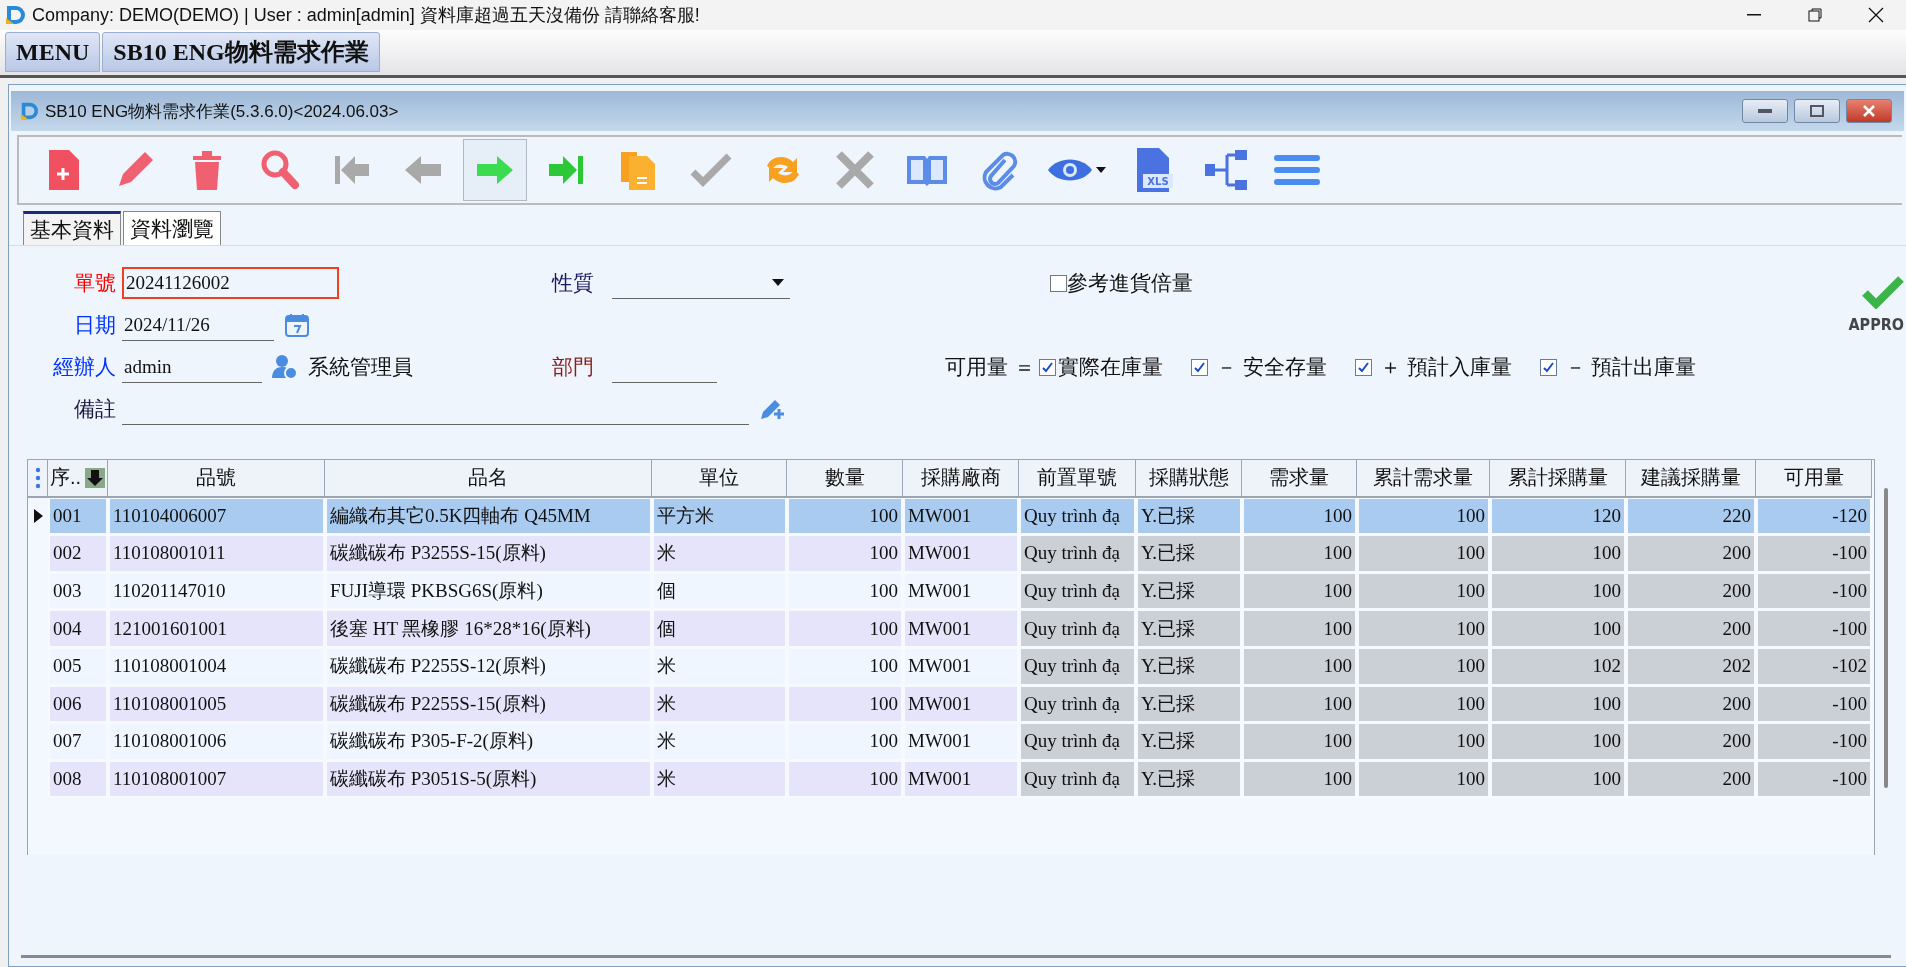  I want to click on maximize-icon, so click(1817, 111).